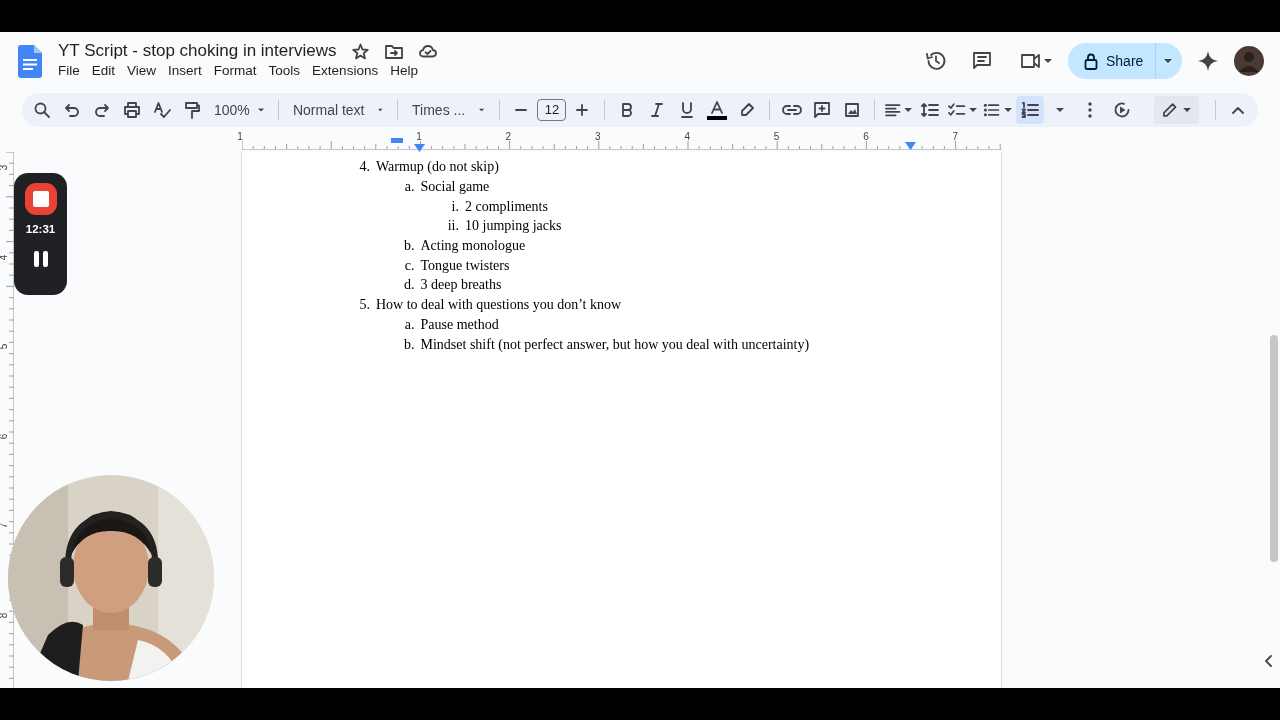  Describe the element at coordinates (409, 285) in the screenshot. I see `list-marker: d.` at that location.